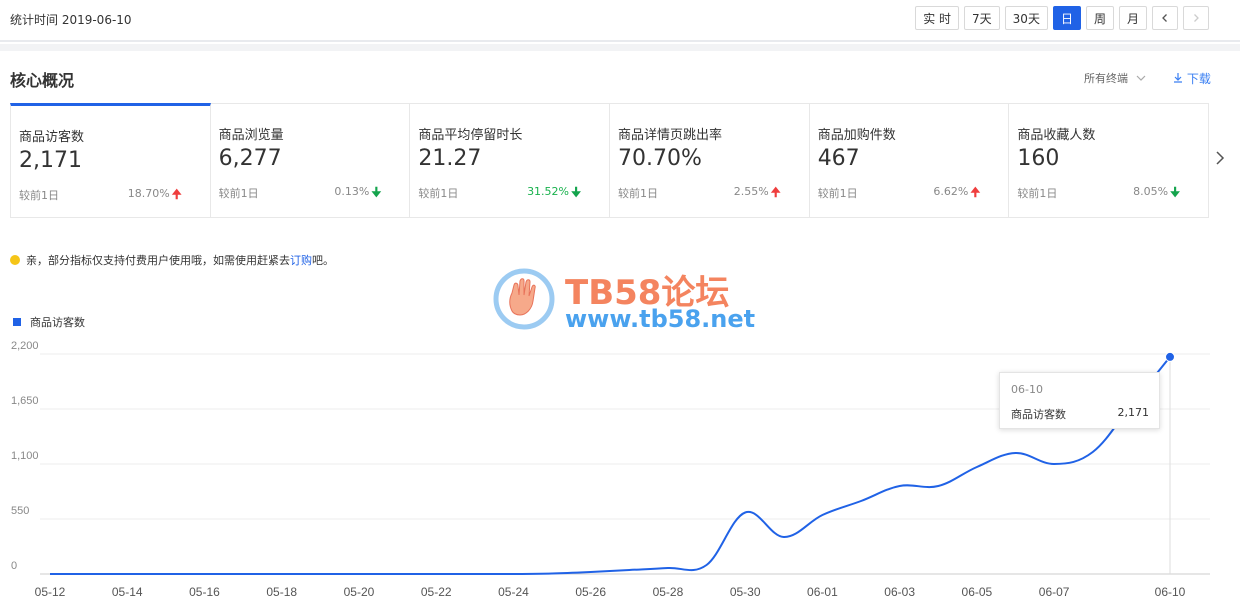 Image resolution: width=1240 pixels, height=602 pixels. What do you see at coordinates (204, 592) in the screenshot?
I see `x-tick-label: 05-16` at bounding box center [204, 592].